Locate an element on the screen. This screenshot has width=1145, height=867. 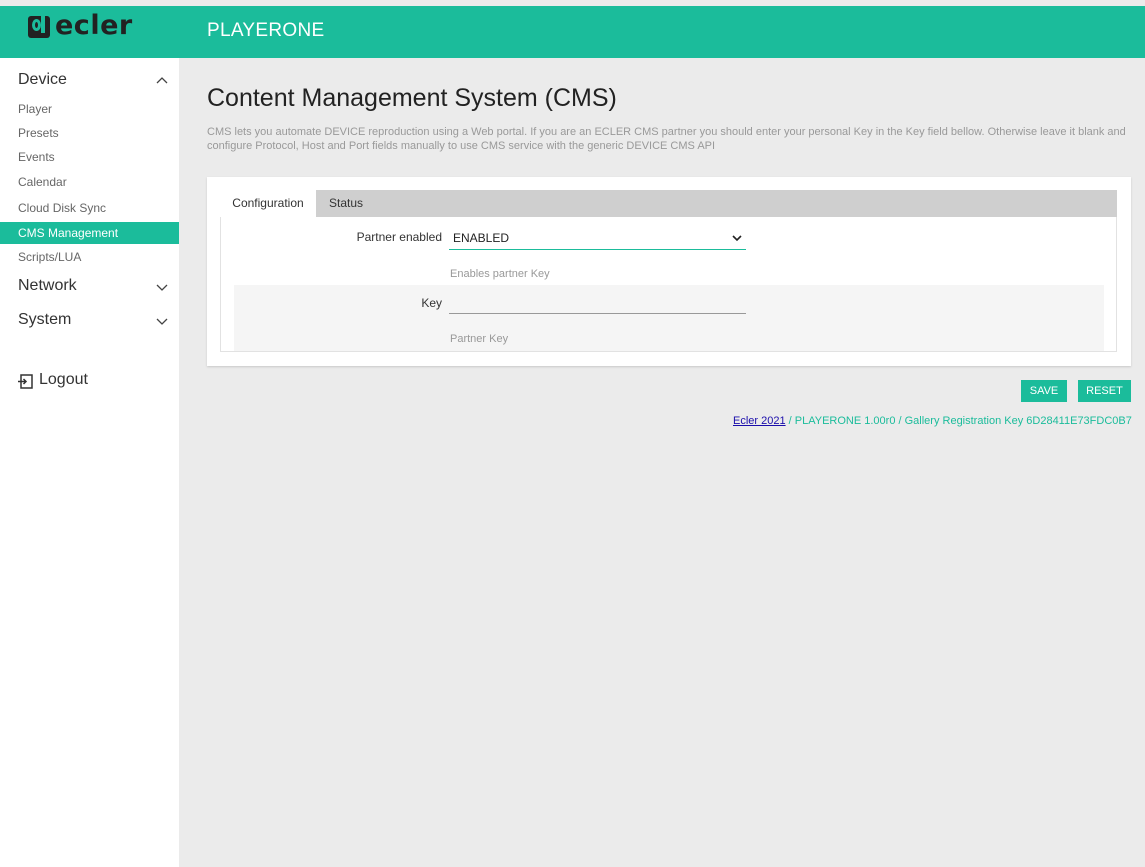
logout-icon is located at coordinates (25, 381).